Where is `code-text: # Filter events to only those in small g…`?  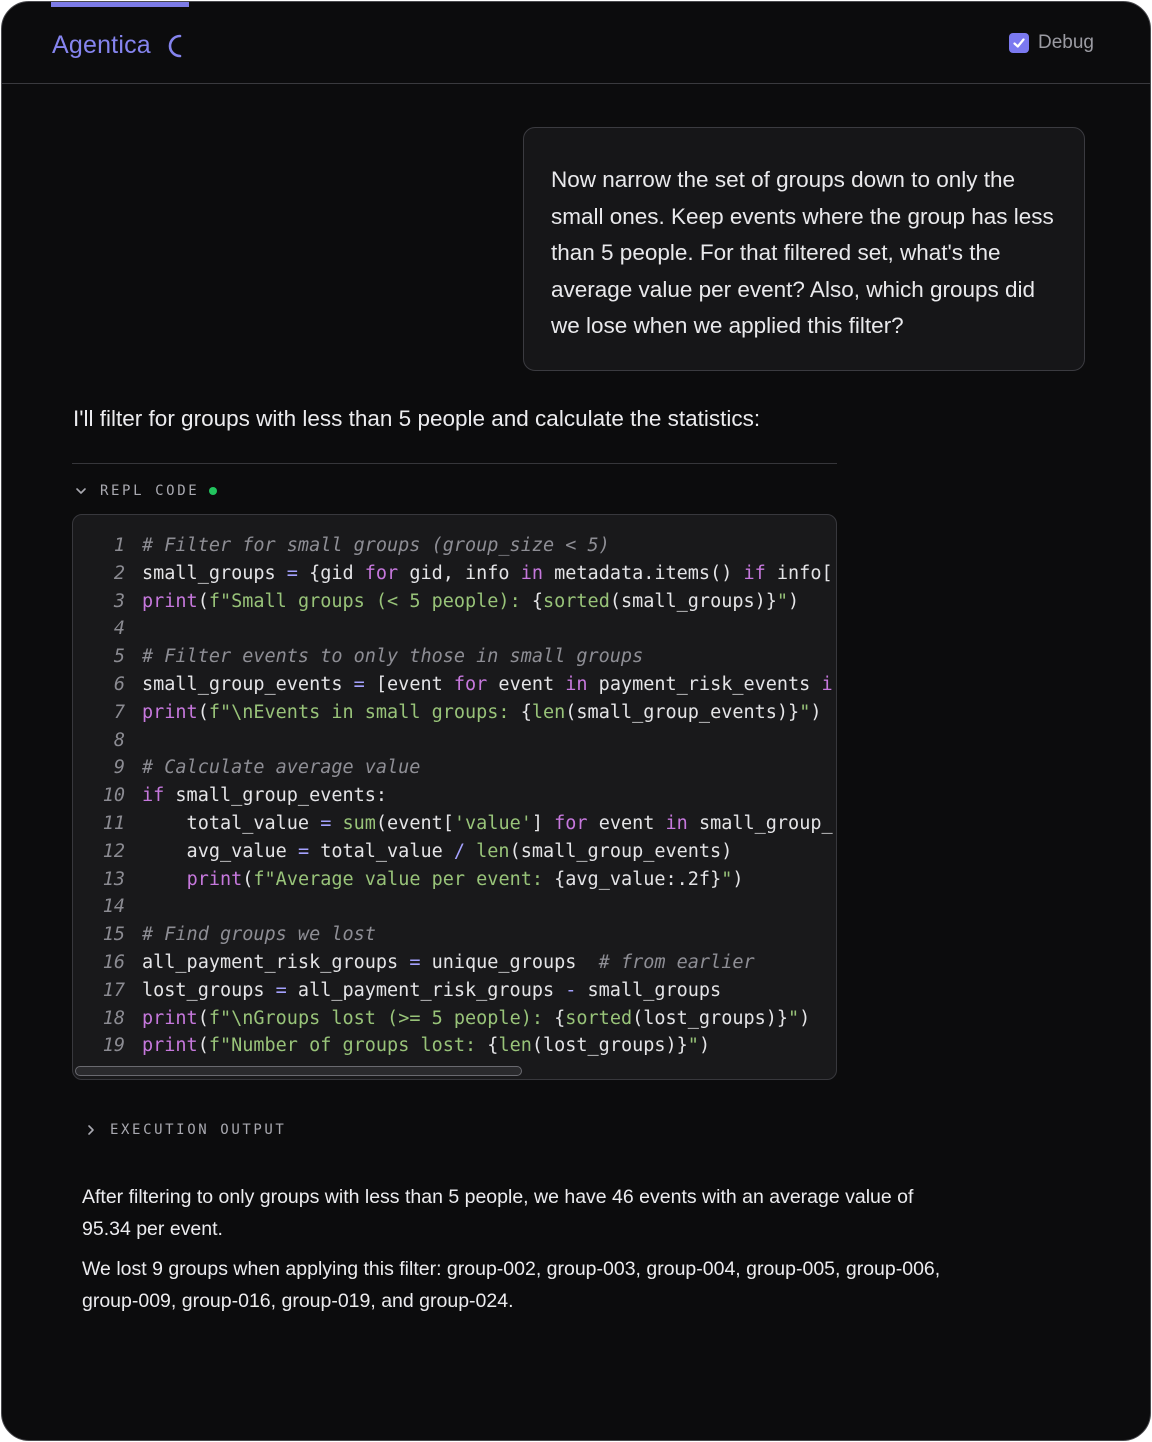
code-text: # Filter events to only those in small g… is located at coordinates (384, 657).